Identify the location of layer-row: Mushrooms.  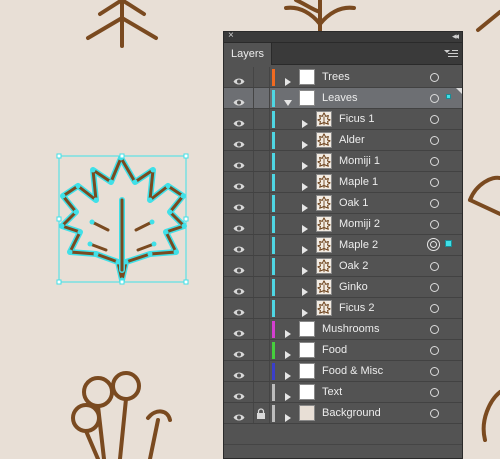
(343, 329).